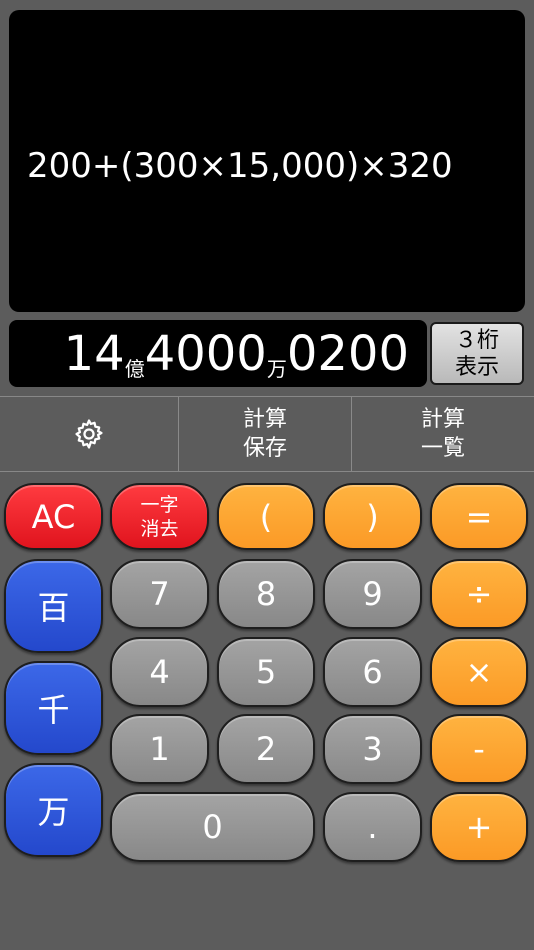 The image size is (534, 950). Describe the element at coordinates (479, 827) in the screenshot. I see `plus-button: +` at that location.